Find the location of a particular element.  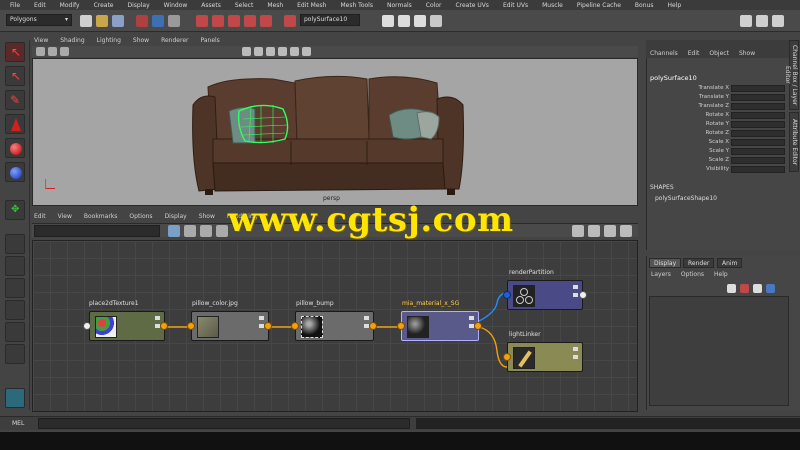

layer-down-icon is located at coordinates (770, 288).